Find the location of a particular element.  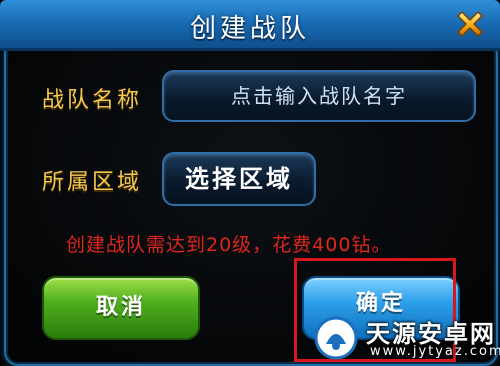

region-select-button: 选择区域 is located at coordinates (239, 179).